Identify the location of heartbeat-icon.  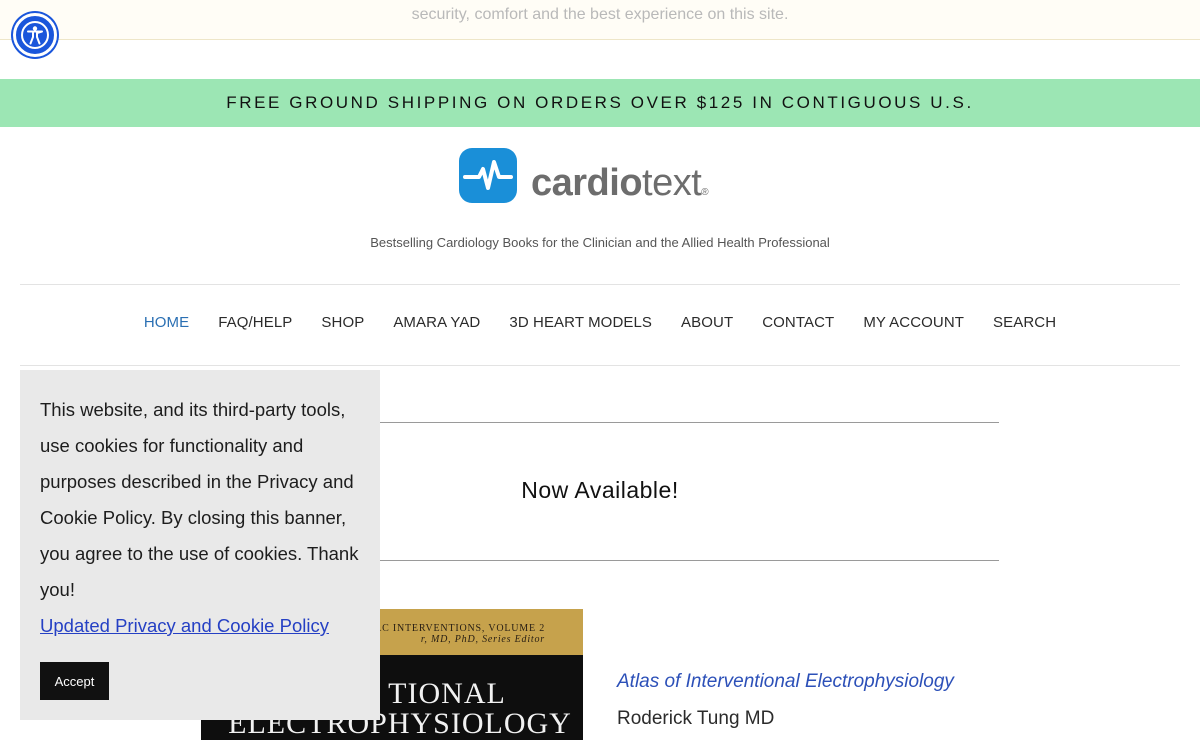
(488, 175).